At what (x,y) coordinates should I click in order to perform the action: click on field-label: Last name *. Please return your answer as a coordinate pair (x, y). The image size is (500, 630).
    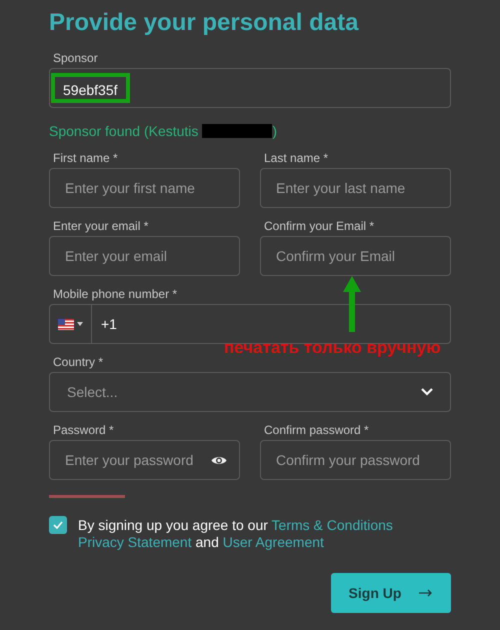
    Looking at the image, I should click on (296, 158).